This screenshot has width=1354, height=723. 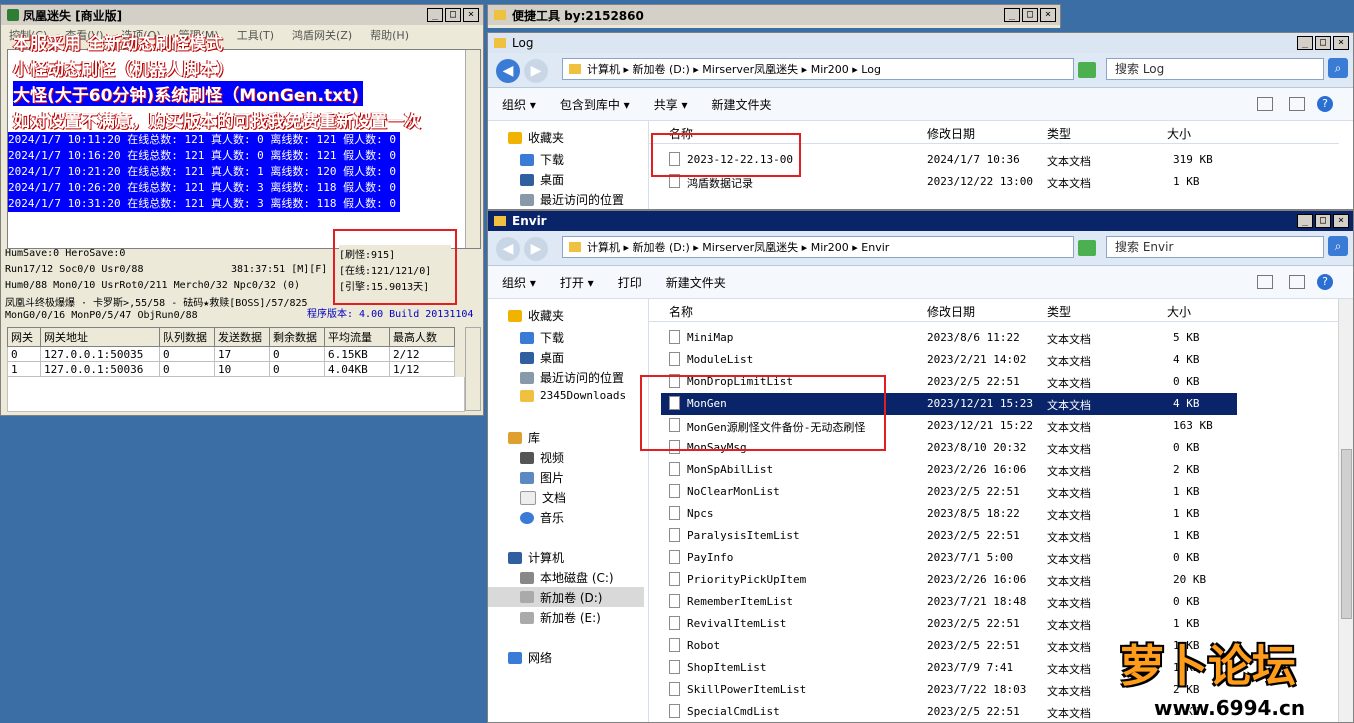 I want to click on log-titlebar: Log _ □ ×, so click(x=920, y=43).